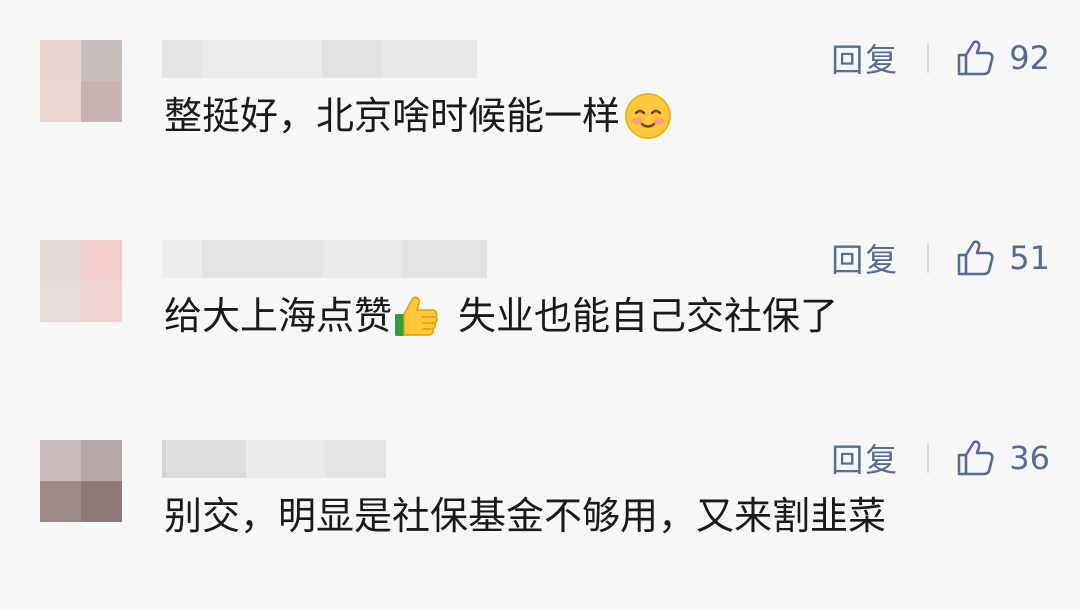  What do you see at coordinates (648, 116) in the screenshot?
I see `blush-smile-emoji` at bounding box center [648, 116].